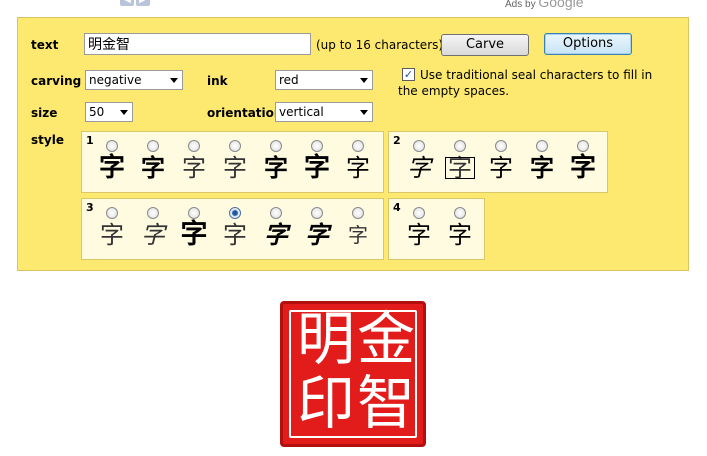 Image resolution: width=707 pixels, height=456 pixels. I want to click on ink-select: red, so click(324, 80).